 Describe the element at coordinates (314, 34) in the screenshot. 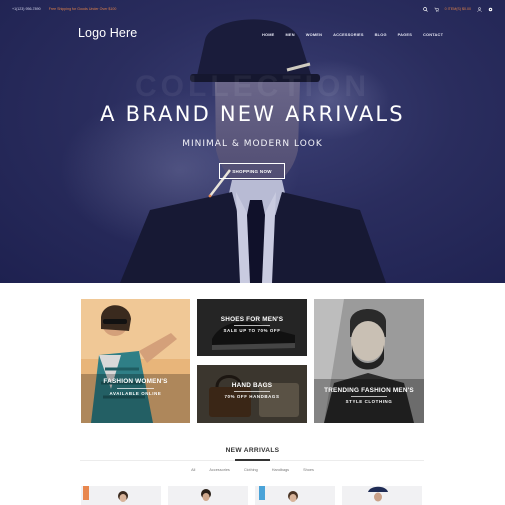

I see `nav-item-women: WOMEN` at that location.